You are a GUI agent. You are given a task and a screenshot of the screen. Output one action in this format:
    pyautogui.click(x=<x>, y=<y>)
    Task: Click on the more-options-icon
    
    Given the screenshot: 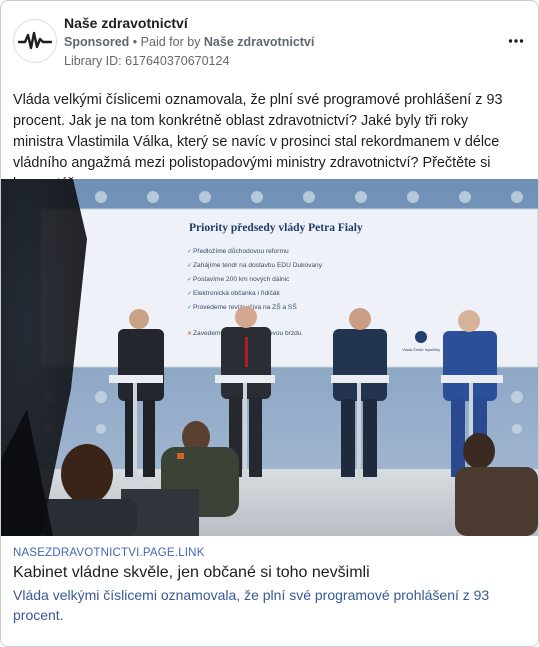 What is the action you would take?
    pyautogui.click(x=516, y=38)
    